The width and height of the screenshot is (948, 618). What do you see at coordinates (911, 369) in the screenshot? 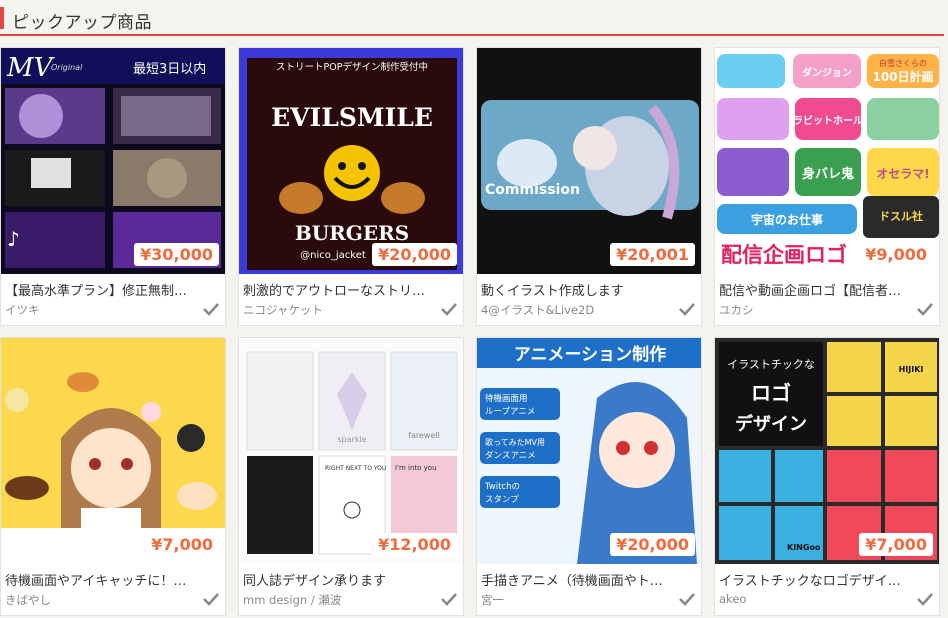
I see `svg-text: HIJIKI` at bounding box center [911, 369].